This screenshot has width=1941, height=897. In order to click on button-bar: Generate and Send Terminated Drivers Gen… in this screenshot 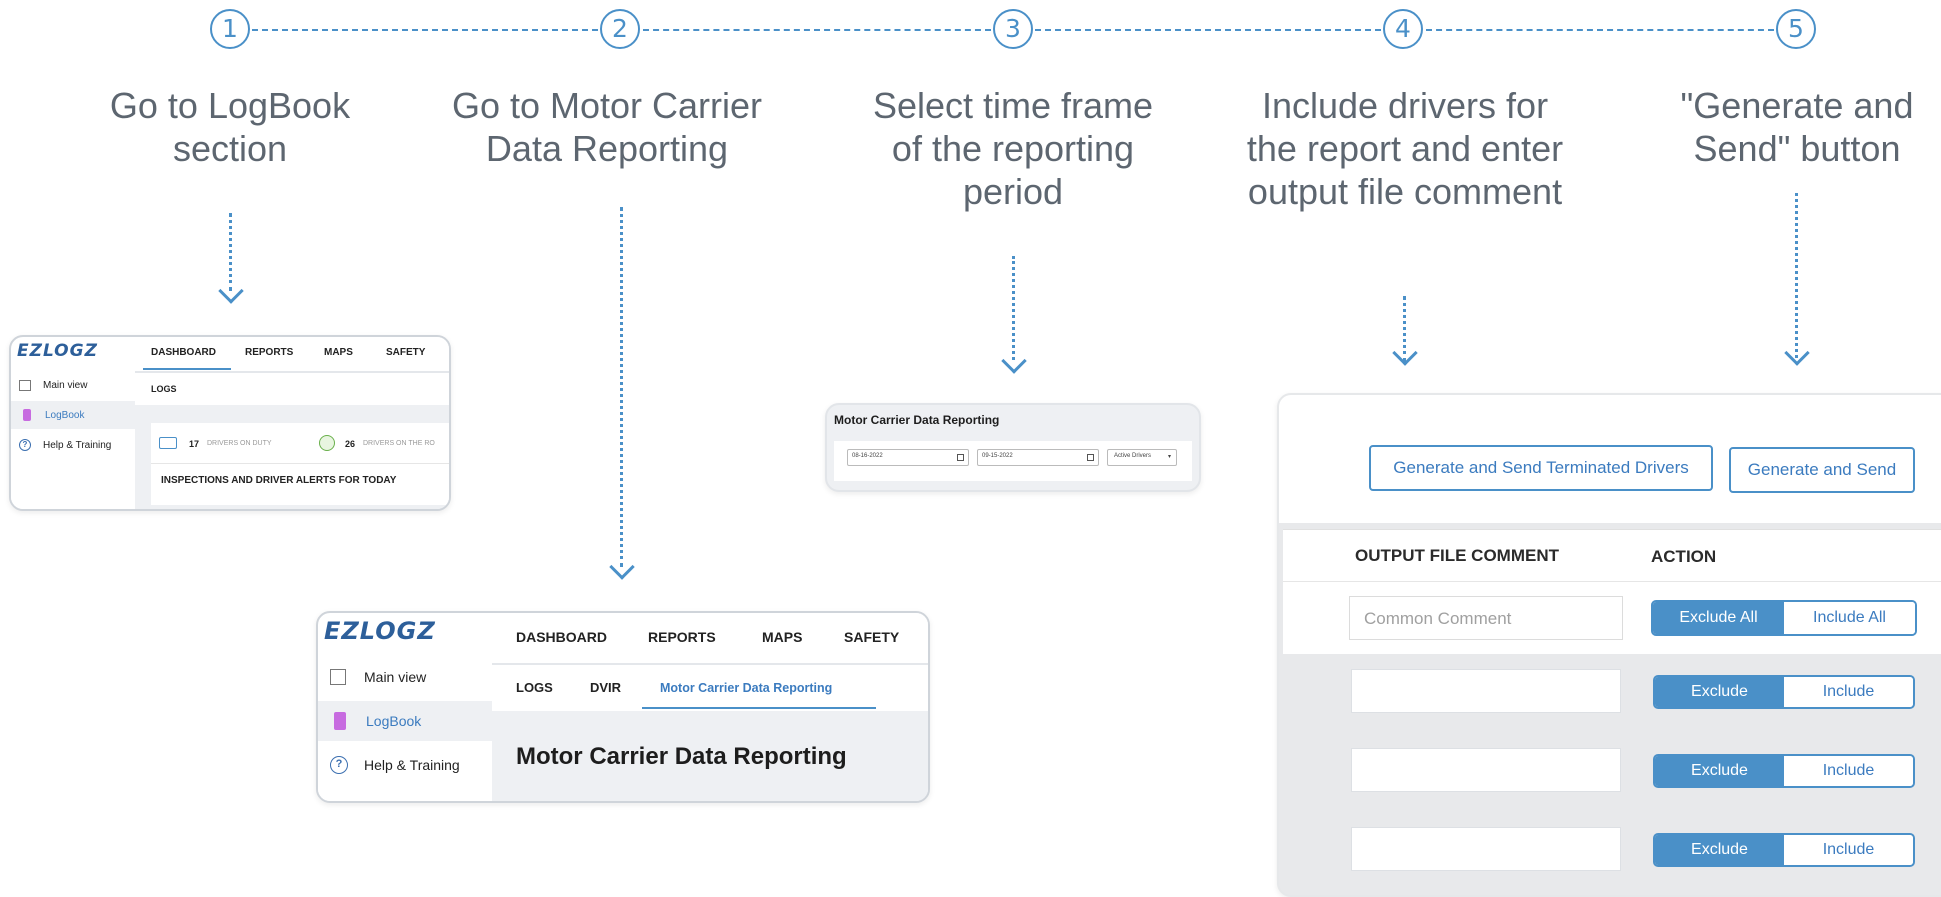, I will do `click(1610, 459)`.